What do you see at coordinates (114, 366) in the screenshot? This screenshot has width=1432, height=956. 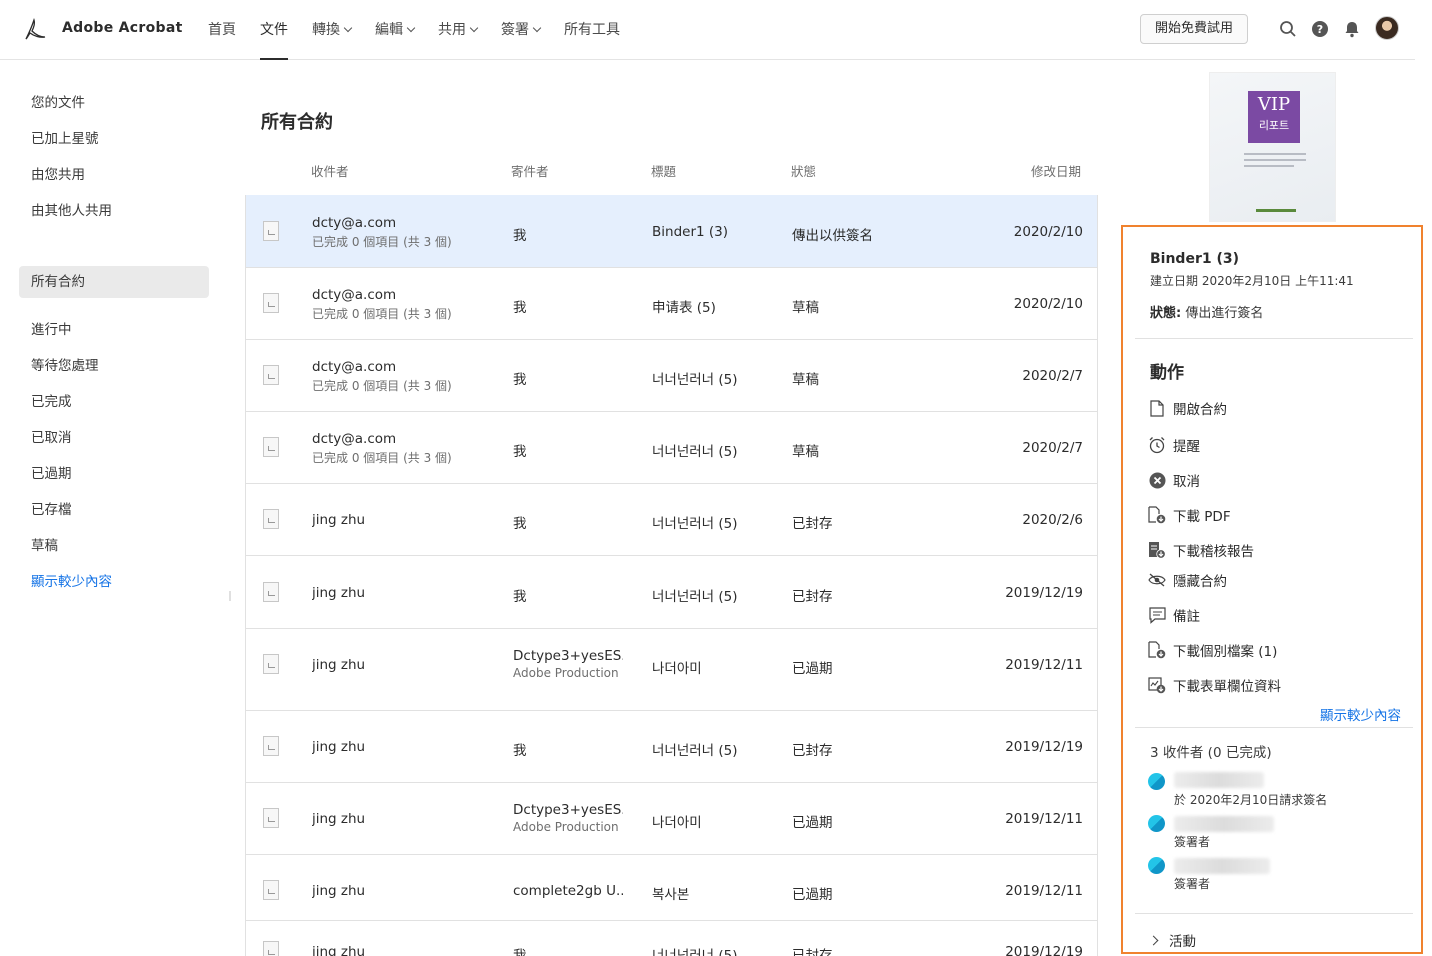 I see `sidebar-item-waiting-for-you: 等待您處理` at bounding box center [114, 366].